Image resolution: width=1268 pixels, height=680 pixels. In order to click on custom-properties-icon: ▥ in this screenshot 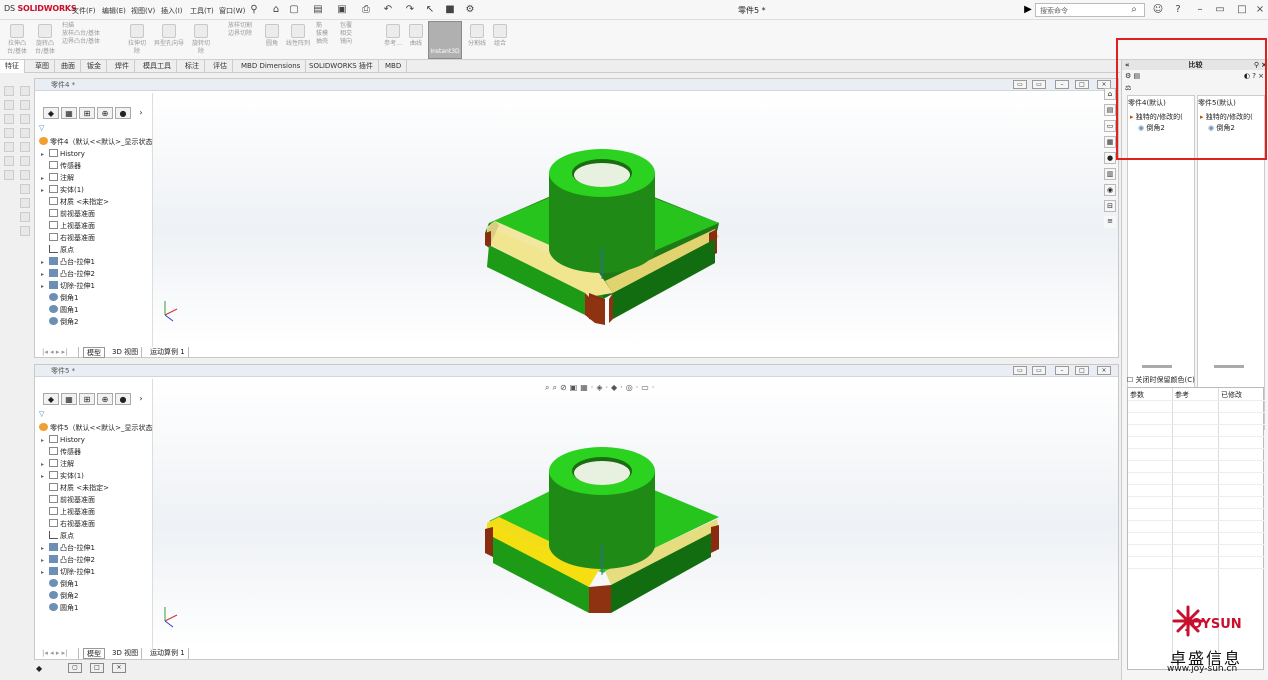, I will do `click(1110, 174)`.